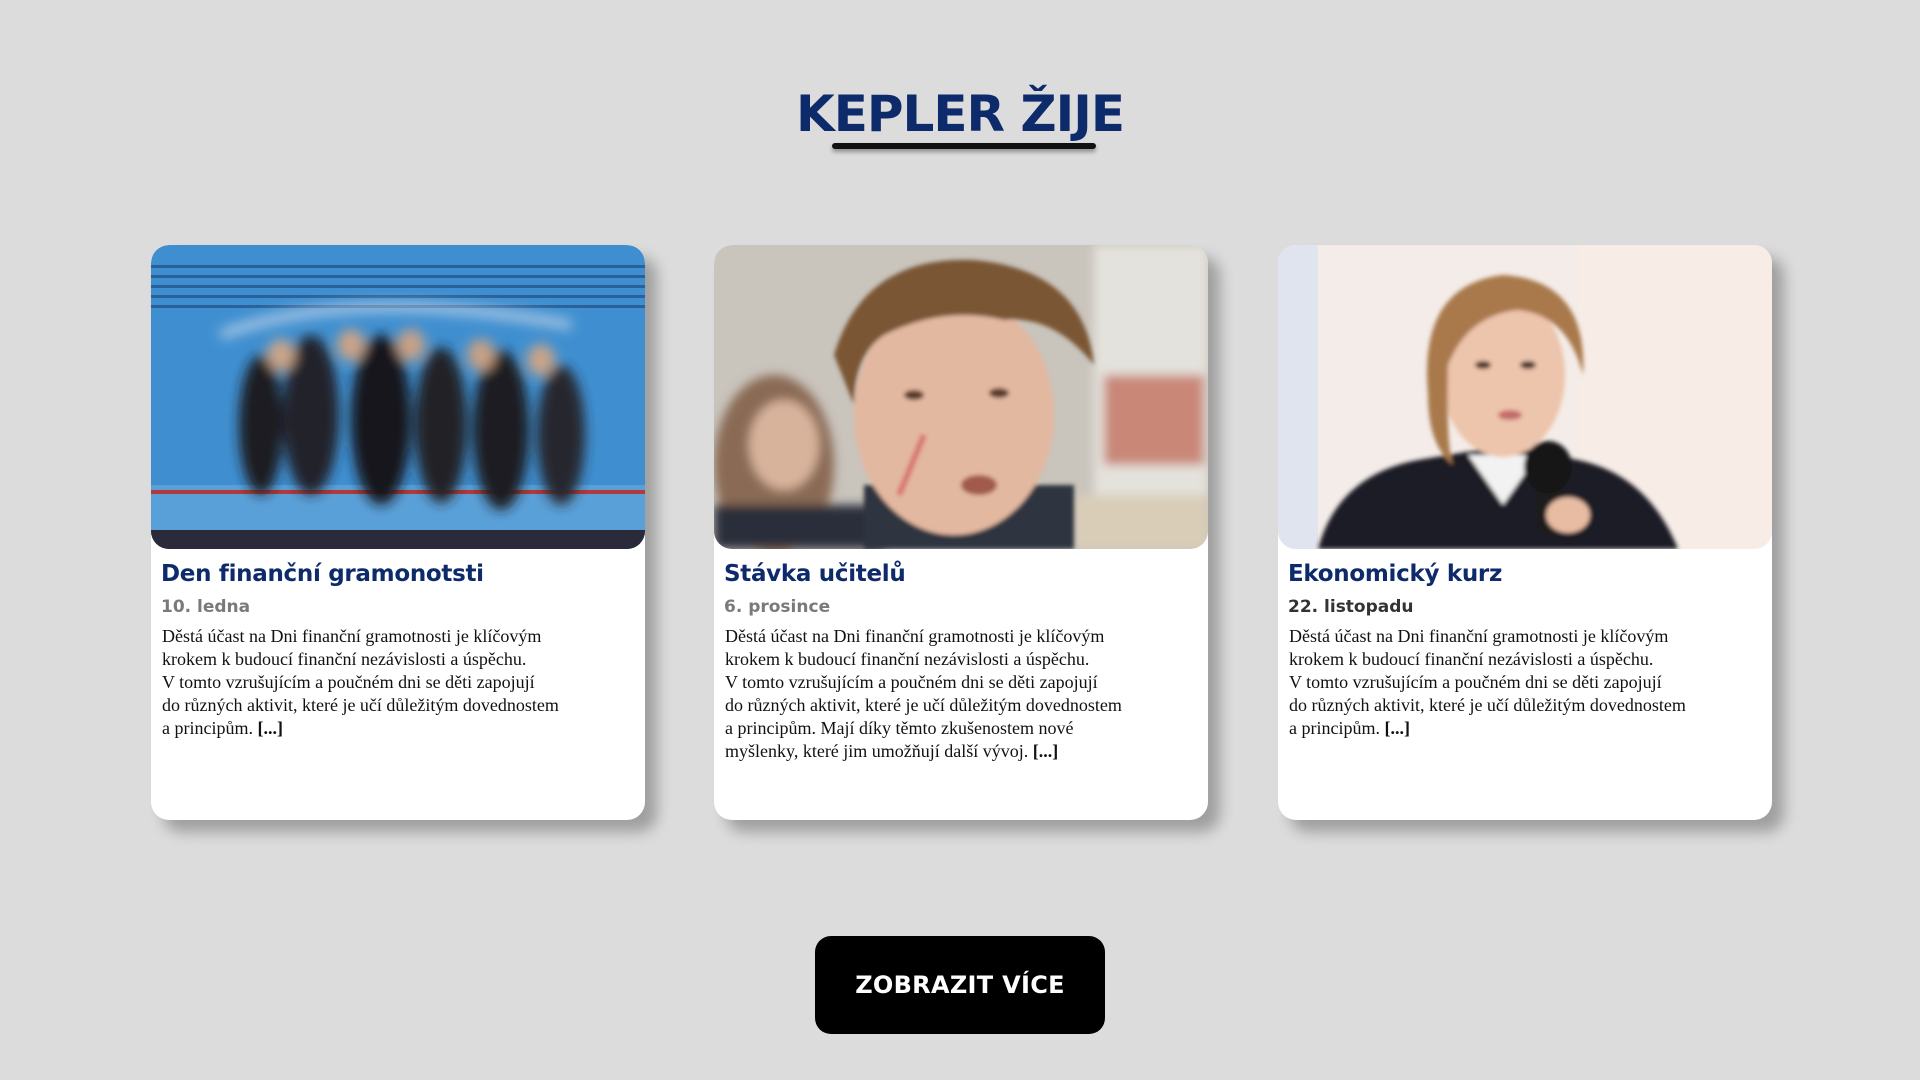 Image resolution: width=1920 pixels, height=1080 pixels. Describe the element at coordinates (1525, 397) in the screenshot. I see `card-image-speaker` at that location.